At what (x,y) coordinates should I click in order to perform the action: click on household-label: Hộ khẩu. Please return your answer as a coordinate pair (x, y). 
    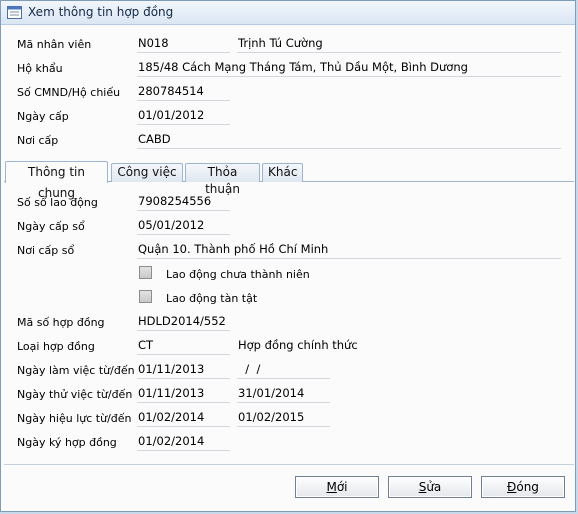
    Looking at the image, I should click on (40, 68).